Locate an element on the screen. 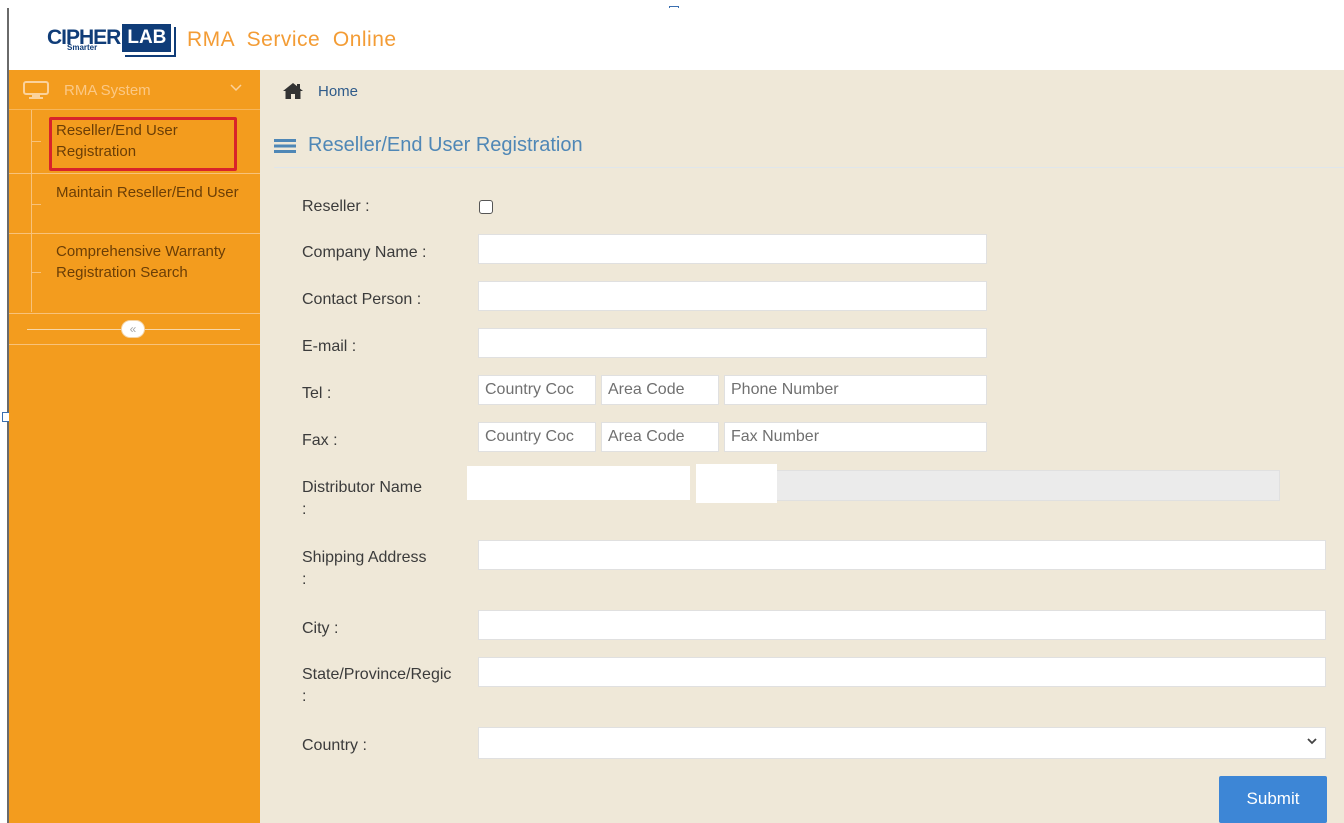  active-item-highlight is located at coordinates (143, 144).